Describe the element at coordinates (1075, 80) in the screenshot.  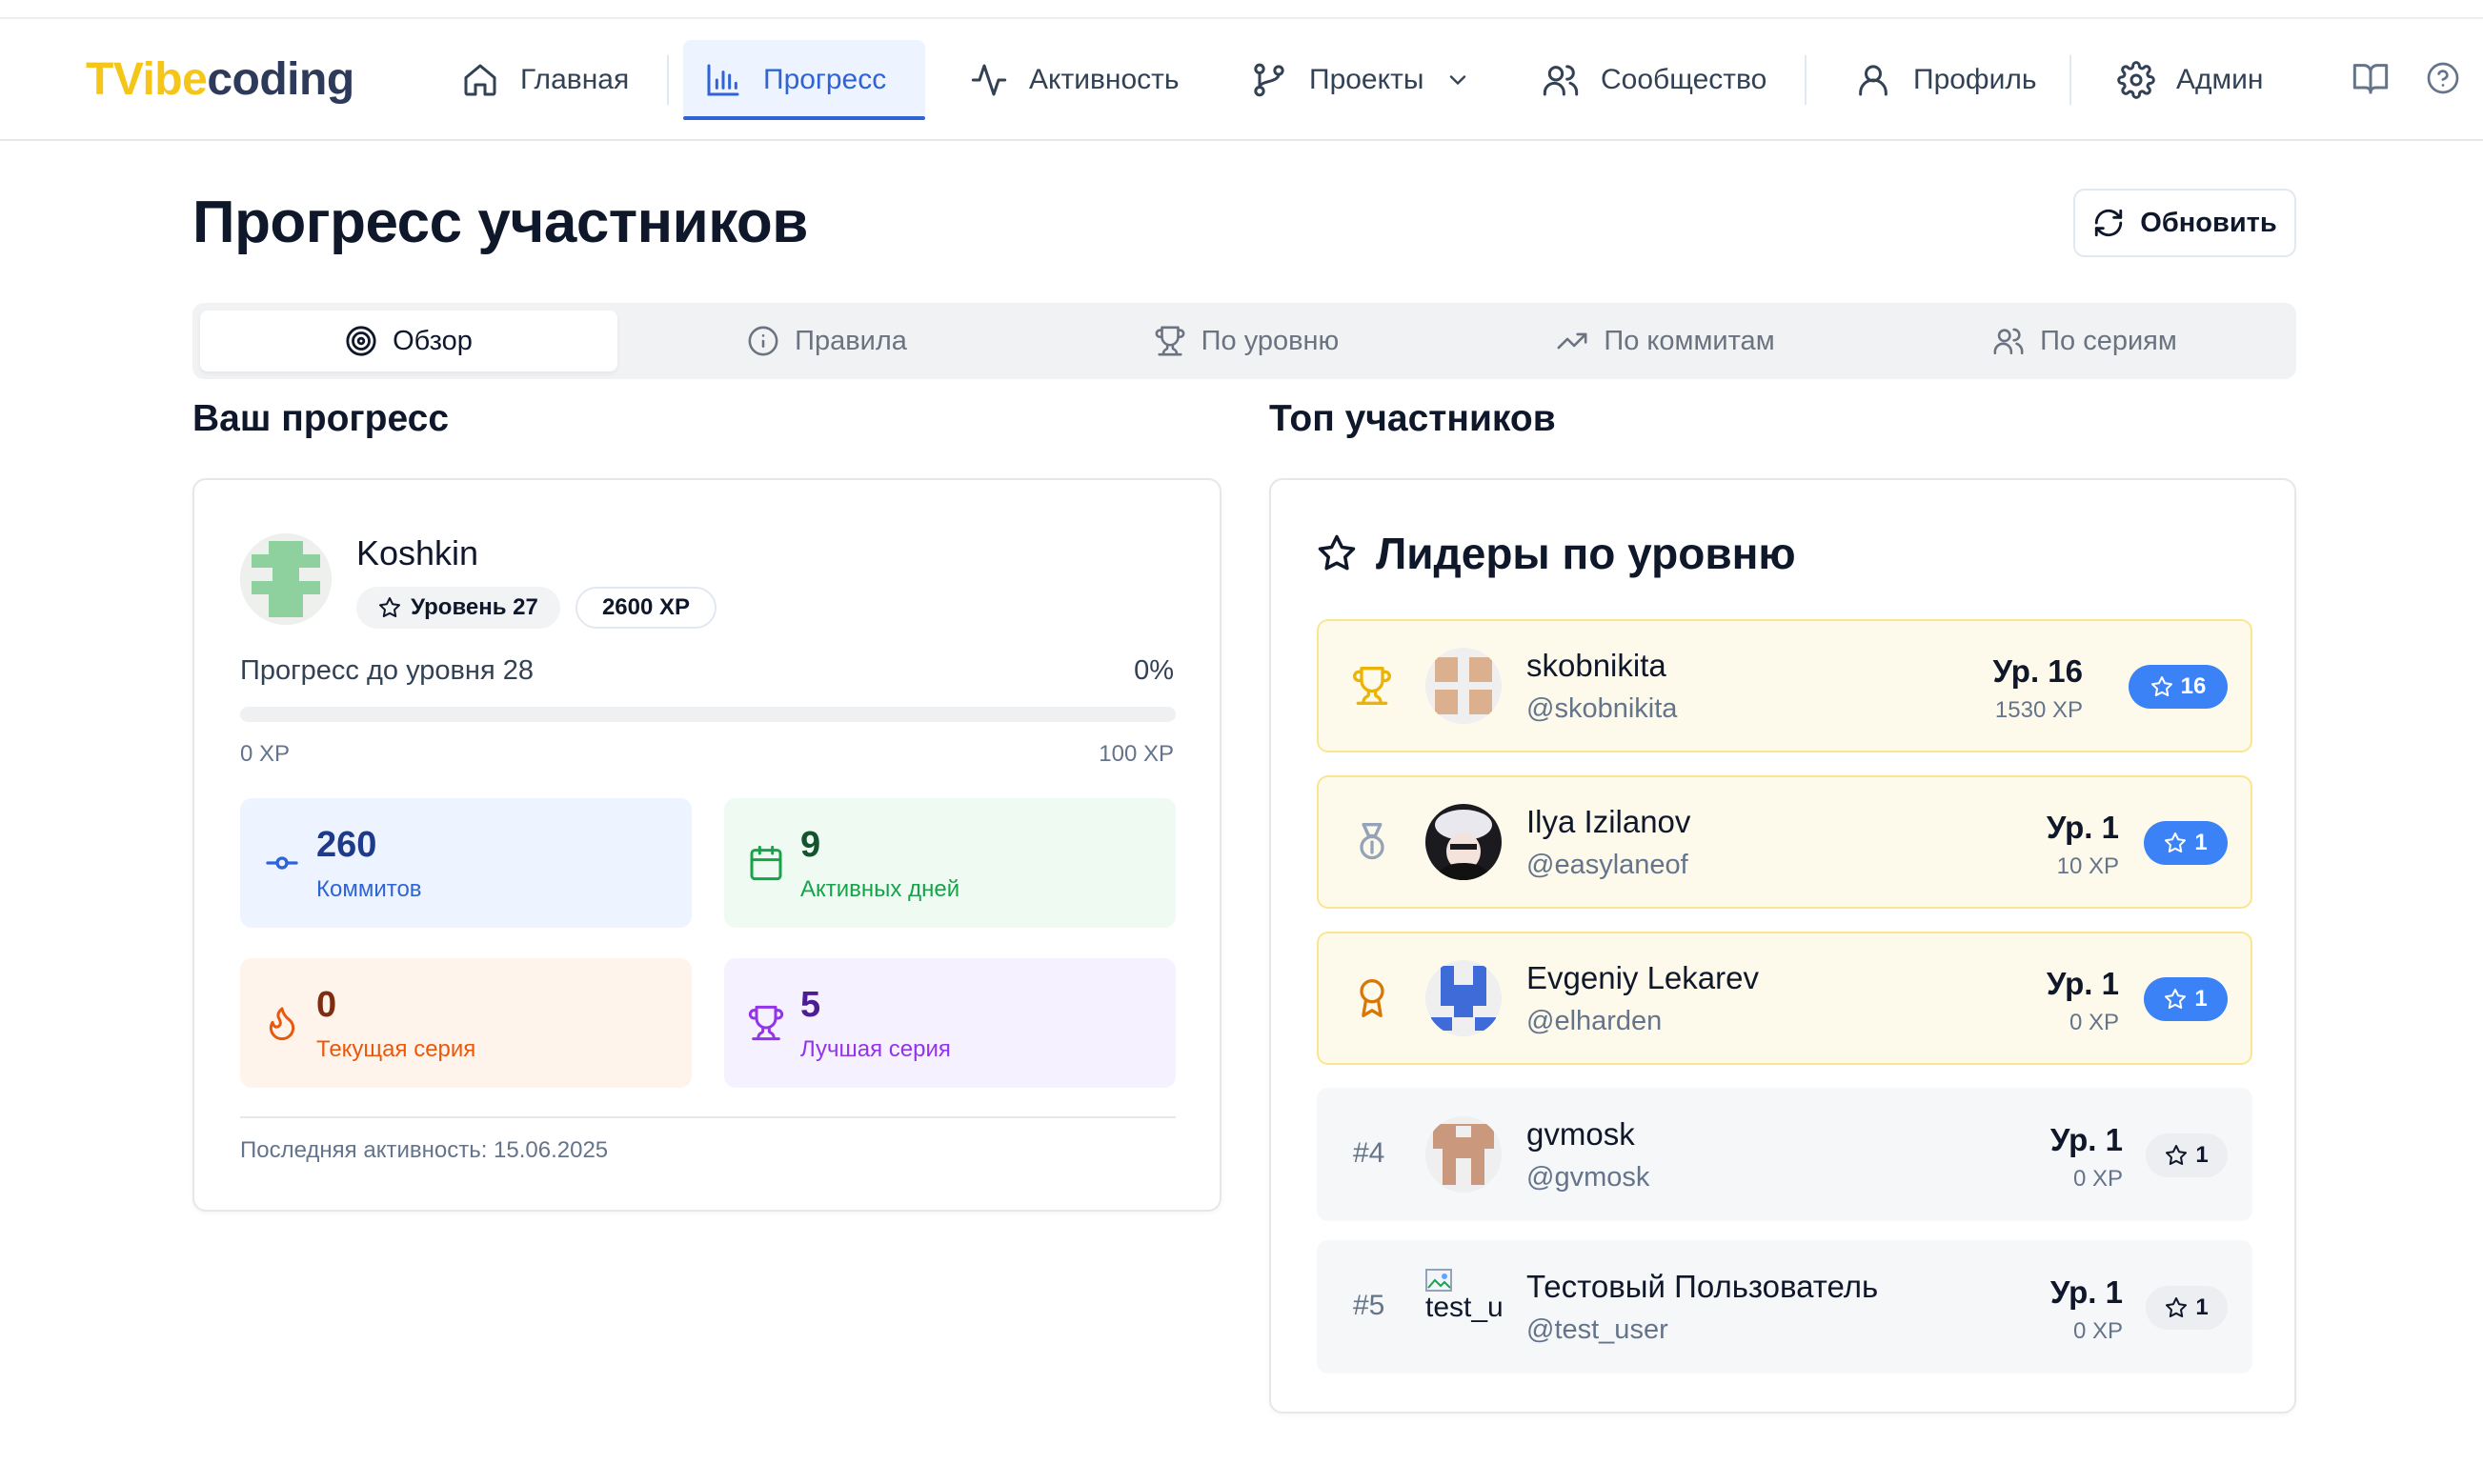
I see `nav-activity: Активность` at that location.